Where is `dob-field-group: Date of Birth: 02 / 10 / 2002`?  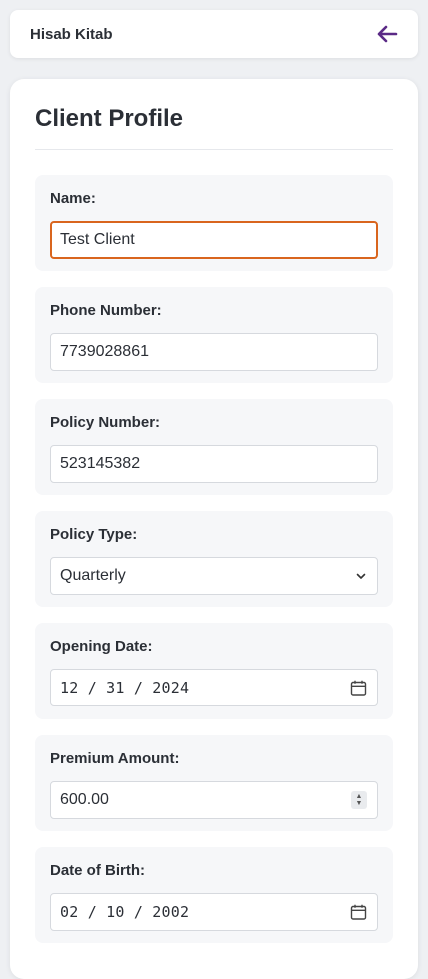 dob-field-group: Date of Birth: 02 / 10 / 2002 is located at coordinates (214, 895).